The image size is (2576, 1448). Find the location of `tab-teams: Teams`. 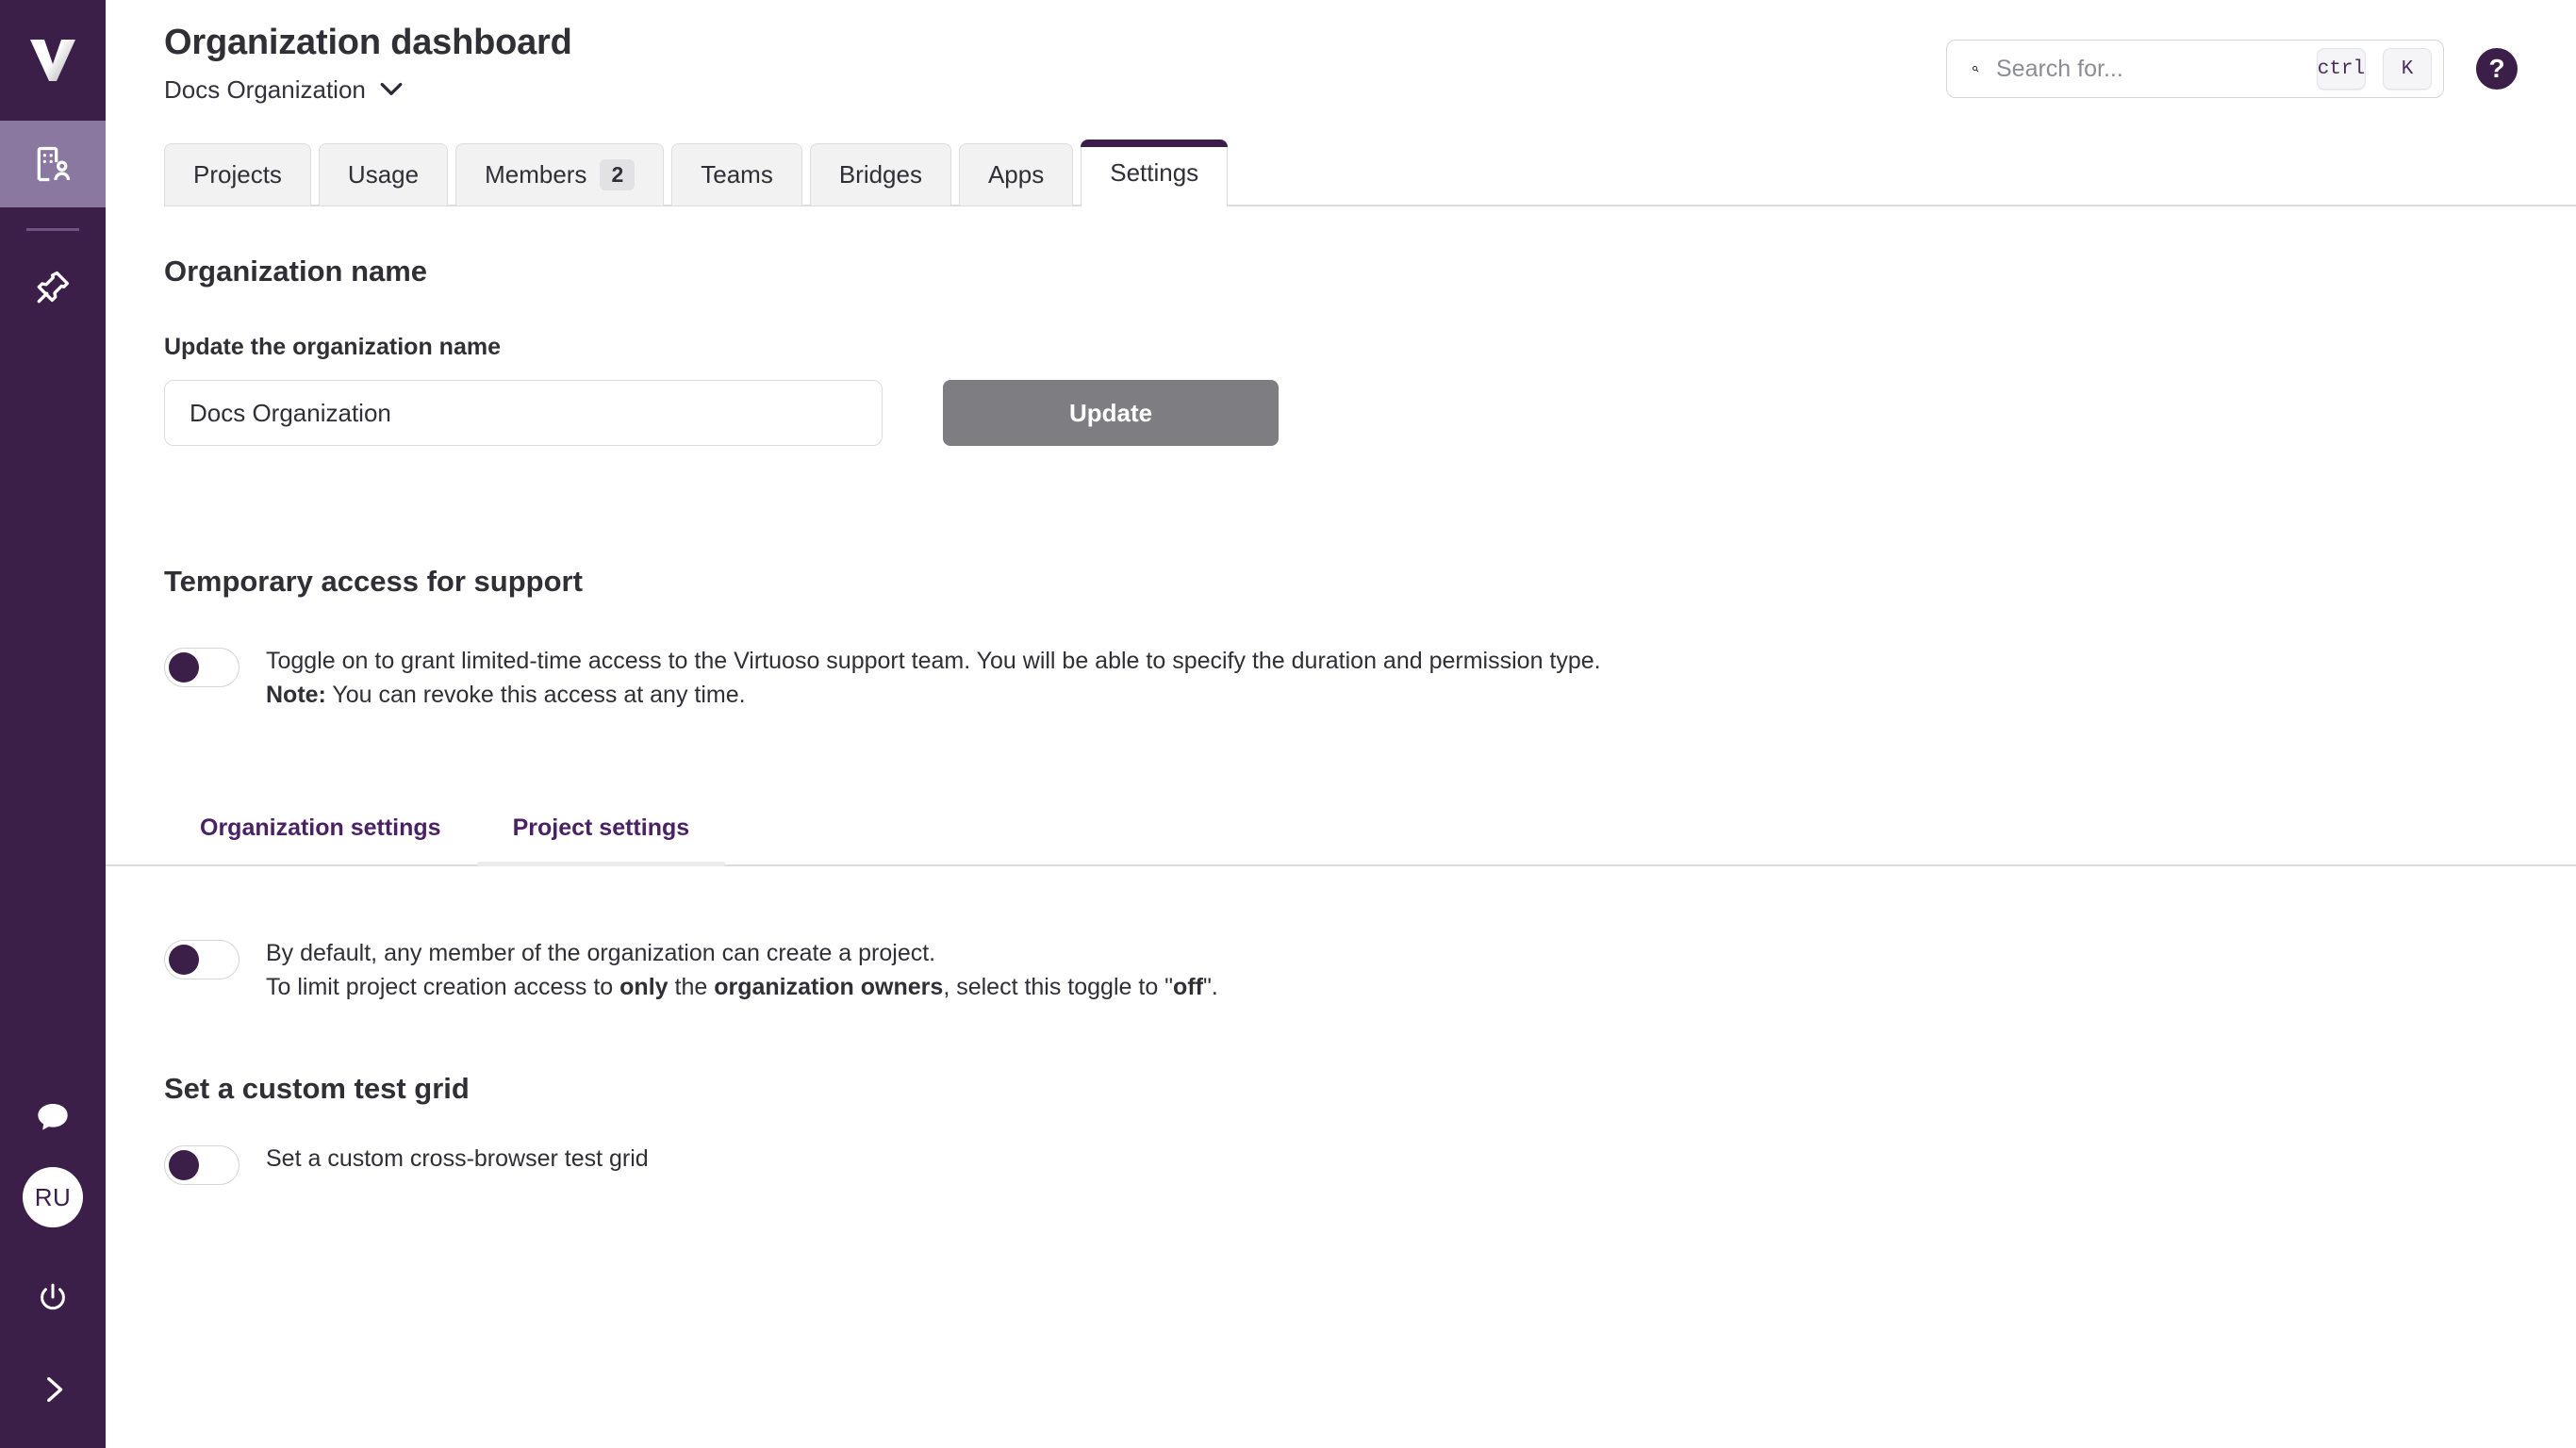

tab-teams: Teams is located at coordinates (736, 174).